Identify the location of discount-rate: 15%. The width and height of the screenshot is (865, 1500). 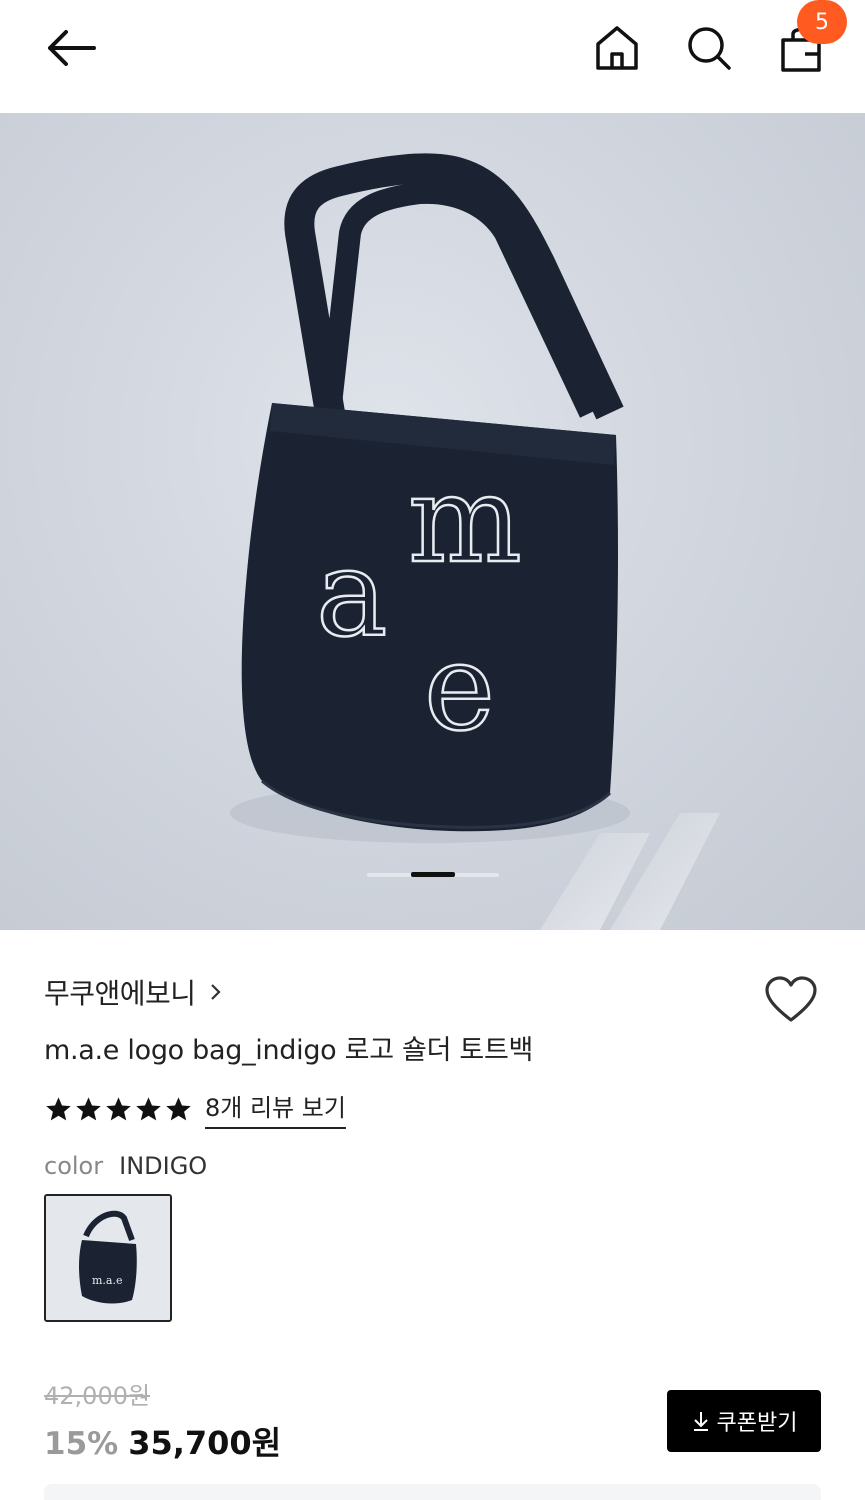
(81, 1444).